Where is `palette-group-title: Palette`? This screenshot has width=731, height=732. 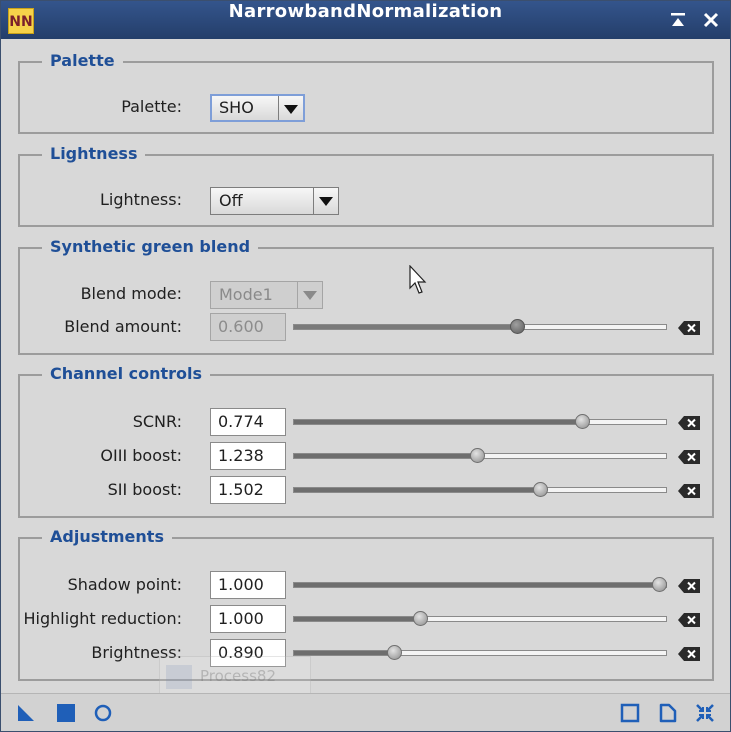
palette-group-title: Palette is located at coordinates (82, 61).